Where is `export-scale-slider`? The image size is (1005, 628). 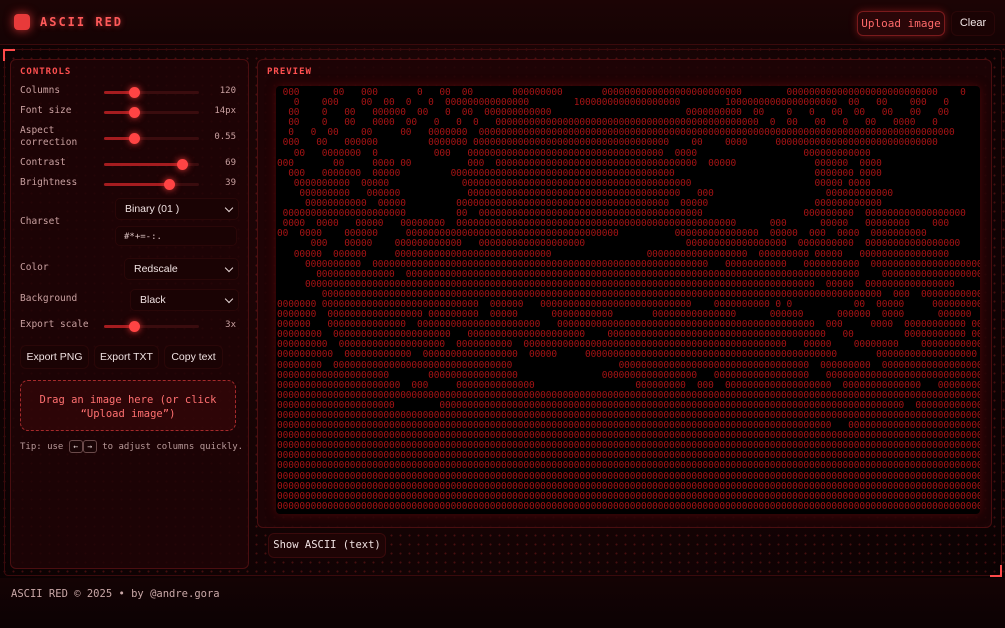 export-scale-slider is located at coordinates (151, 326).